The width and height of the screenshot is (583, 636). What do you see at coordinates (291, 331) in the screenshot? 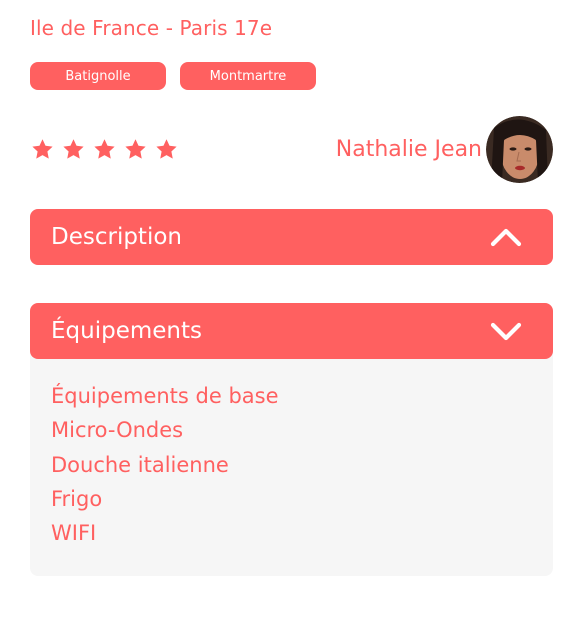
I see `equipments-toggle: Équipements` at bounding box center [291, 331].